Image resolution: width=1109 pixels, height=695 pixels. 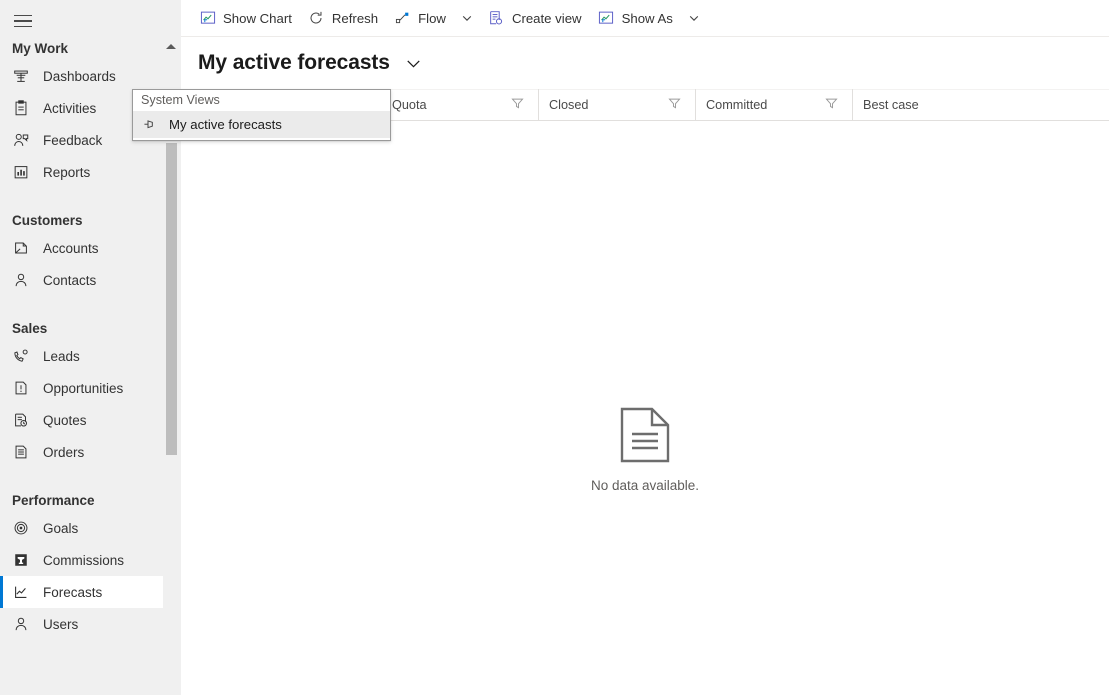 I want to click on column-header-best-case: Best case, so click(x=930, y=105).